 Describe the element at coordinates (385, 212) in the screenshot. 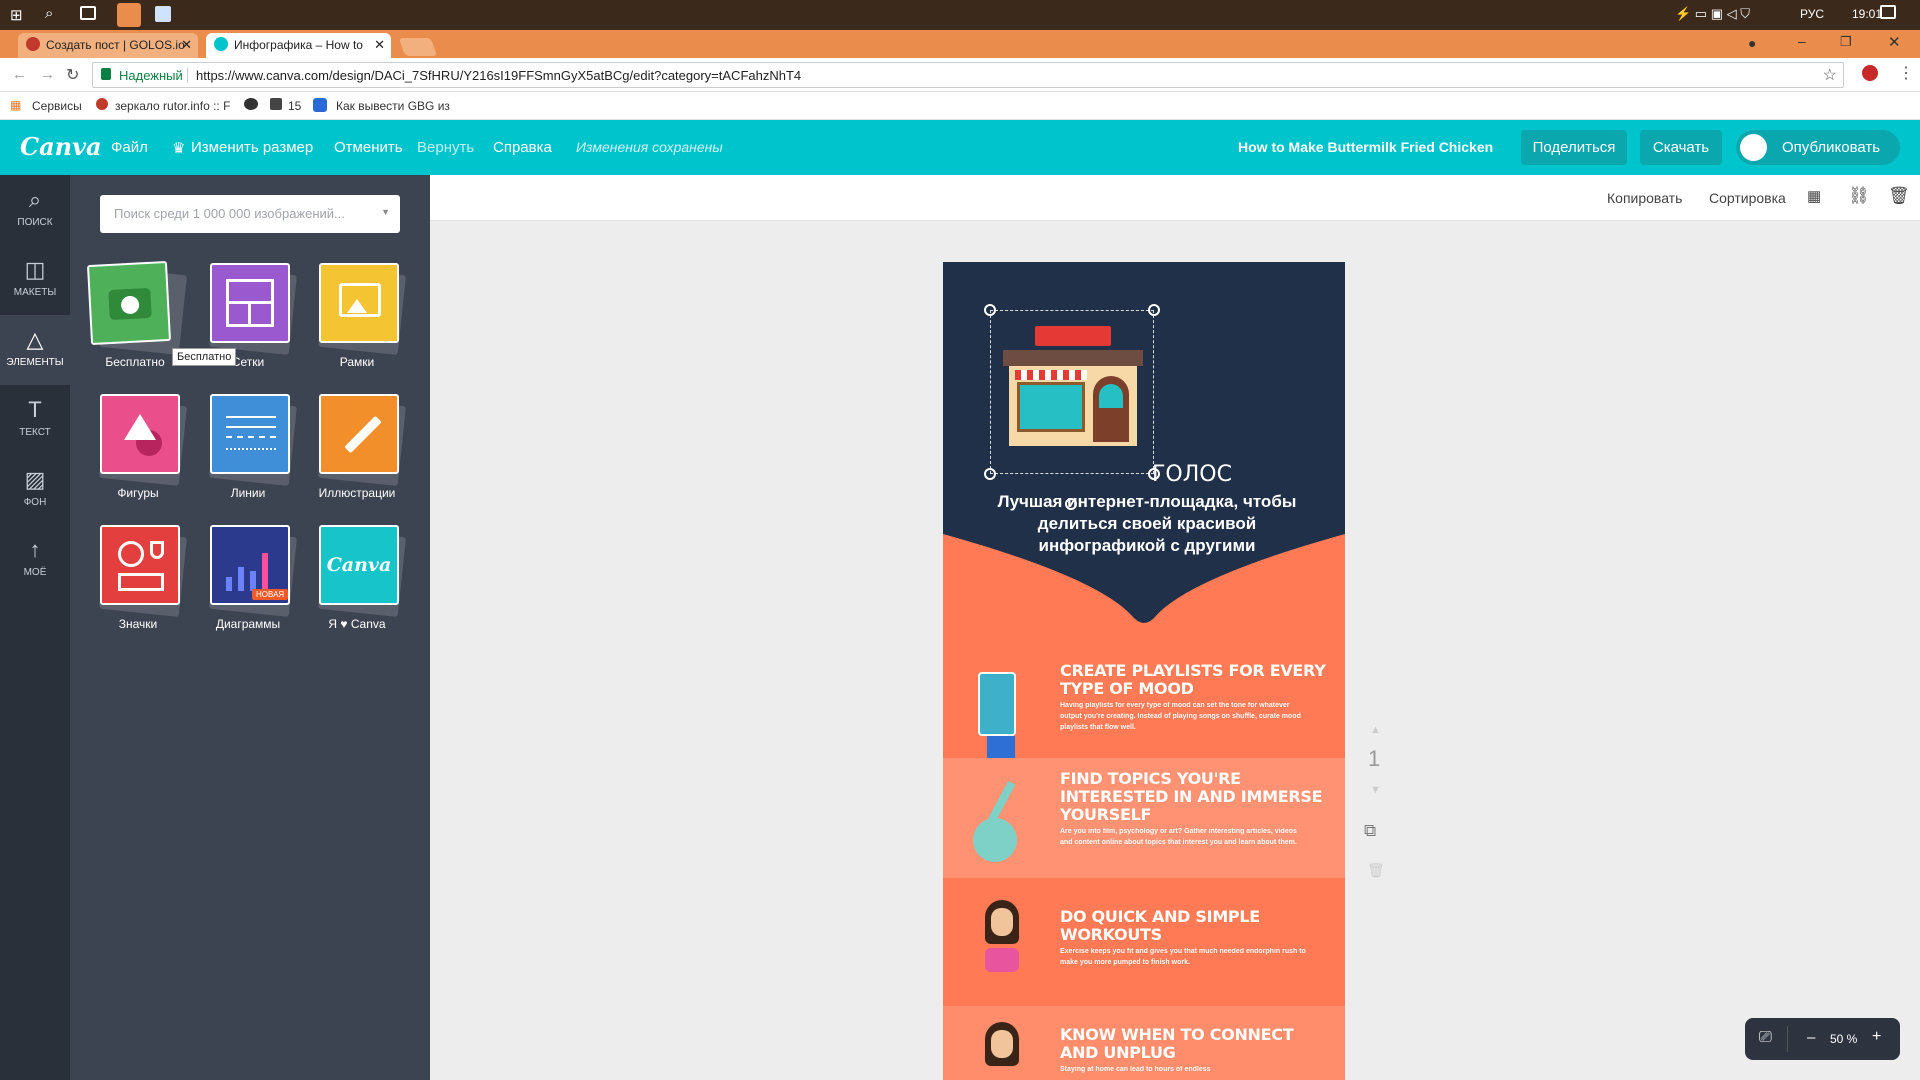

I see `chevron-down-icon: ▼` at that location.